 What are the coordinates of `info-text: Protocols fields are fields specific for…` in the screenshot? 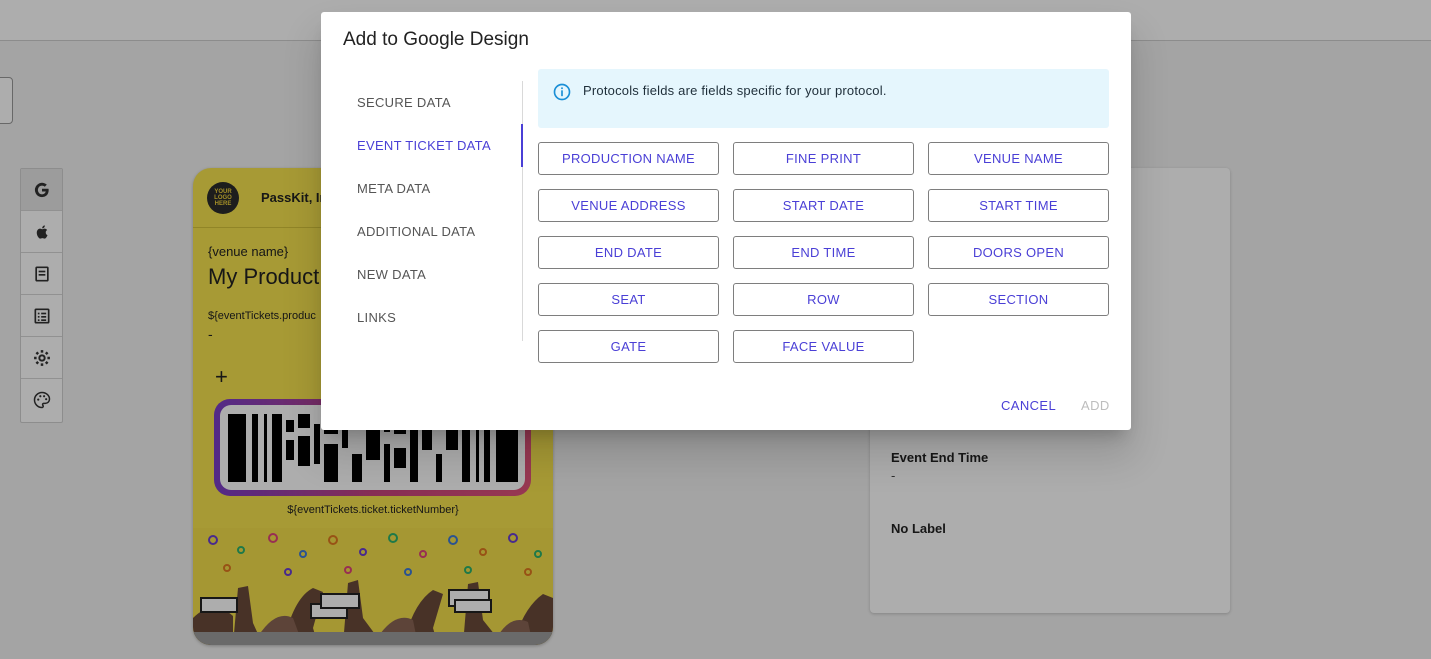 It's located at (735, 90).